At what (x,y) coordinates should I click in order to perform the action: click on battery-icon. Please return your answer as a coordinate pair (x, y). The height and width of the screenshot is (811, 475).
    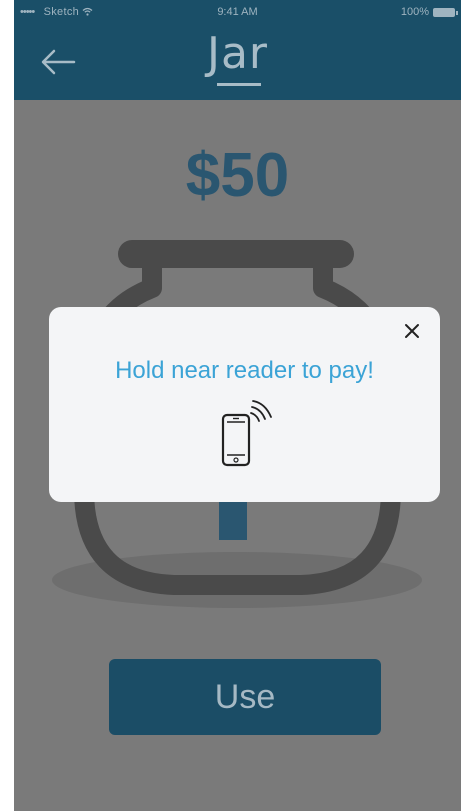
    Looking at the image, I should click on (445, 12).